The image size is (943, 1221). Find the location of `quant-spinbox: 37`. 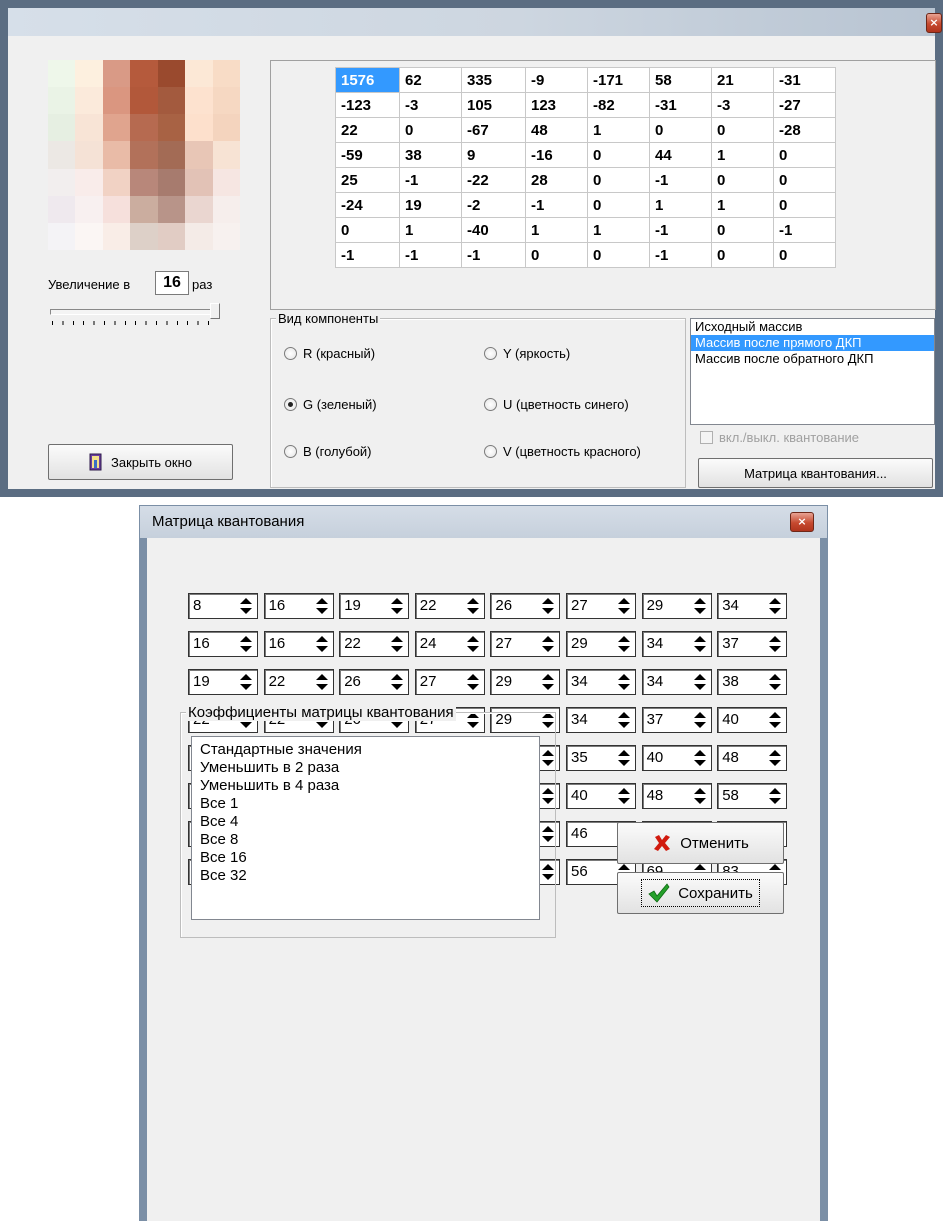

quant-spinbox: 37 is located at coordinates (752, 644).